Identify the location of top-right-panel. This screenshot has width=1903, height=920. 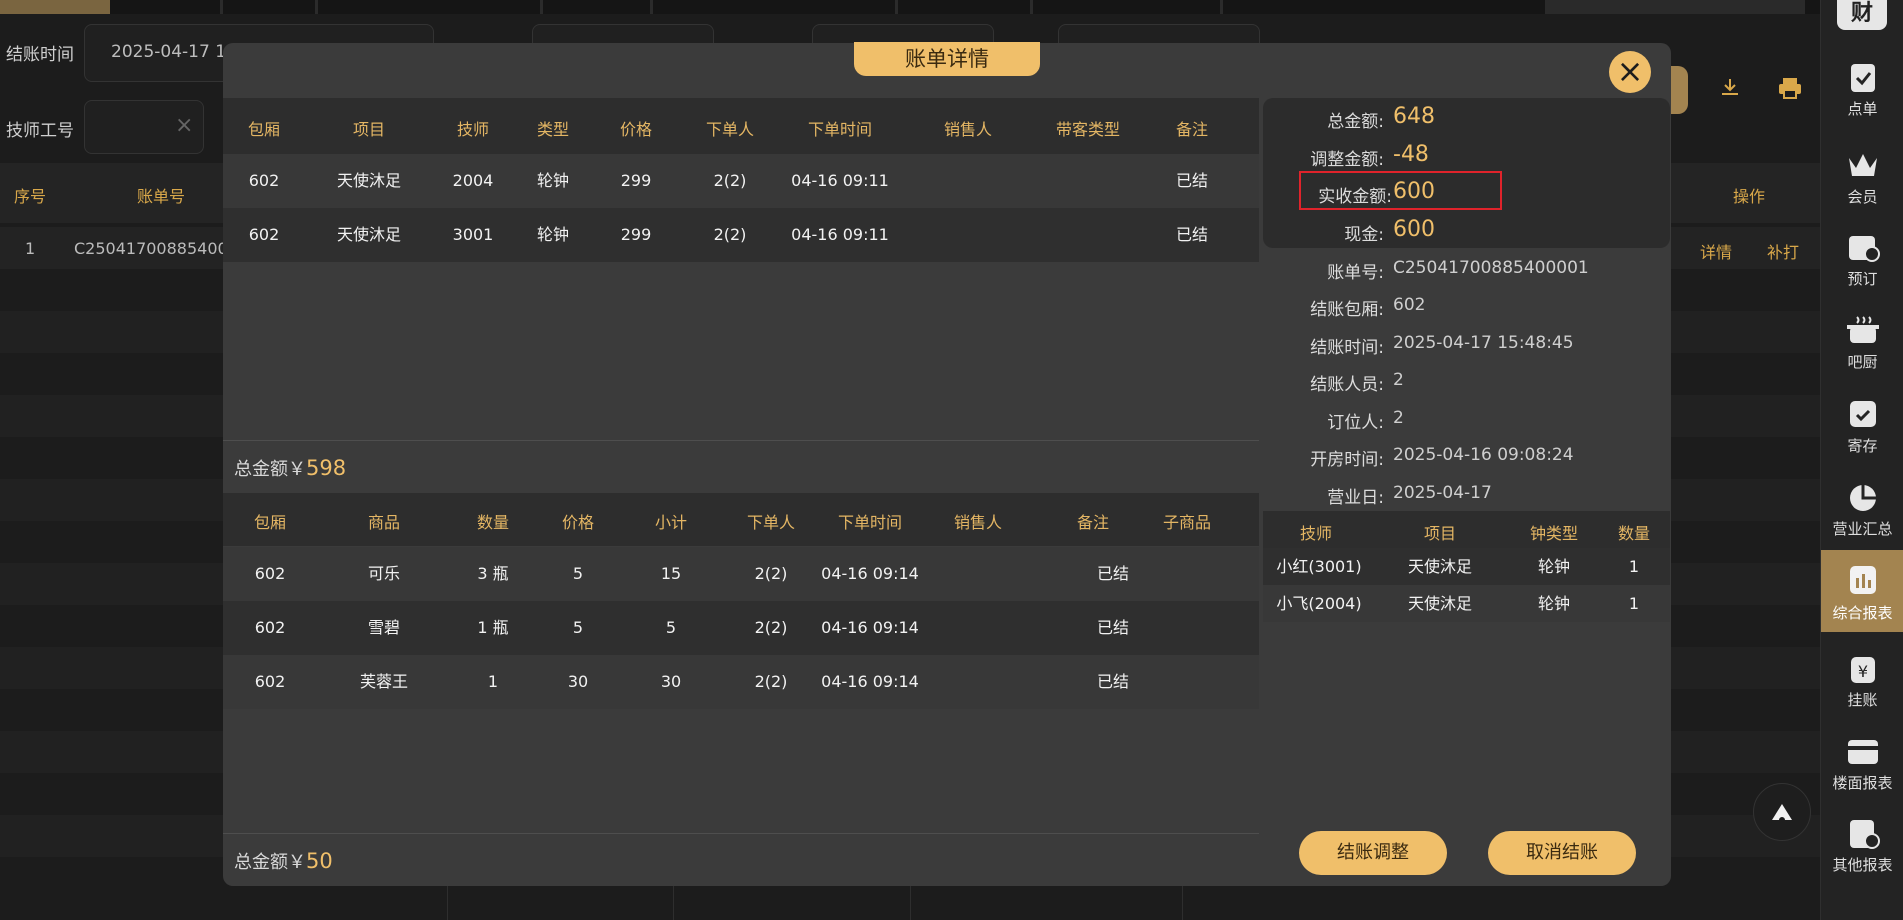
(1675, 7).